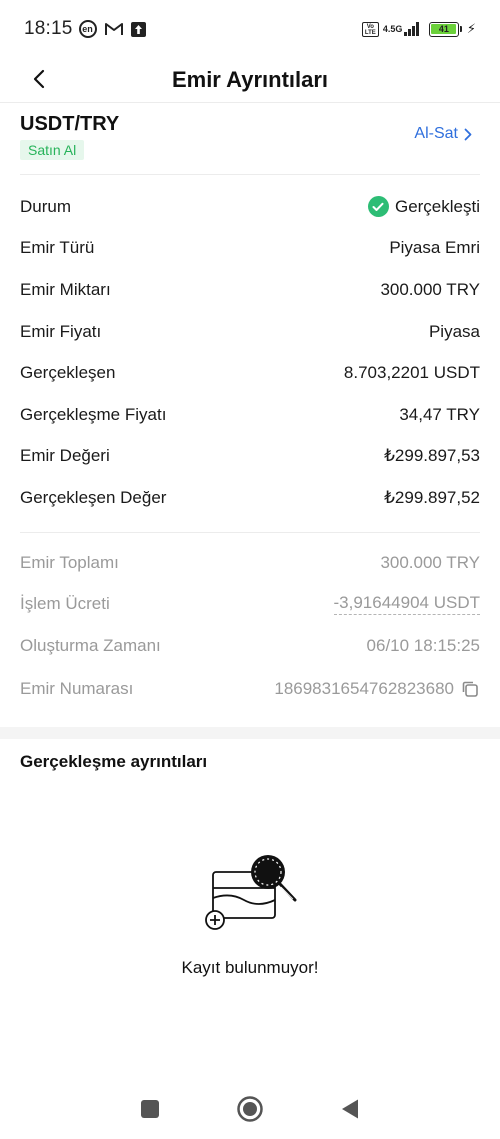 Image resolution: width=500 pixels, height=1139 pixels. What do you see at coordinates (250, 29) in the screenshot?
I see `status-bar: 18:15 en Vo LTE 4.5G 41 ⚡` at bounding box center [250, 29].